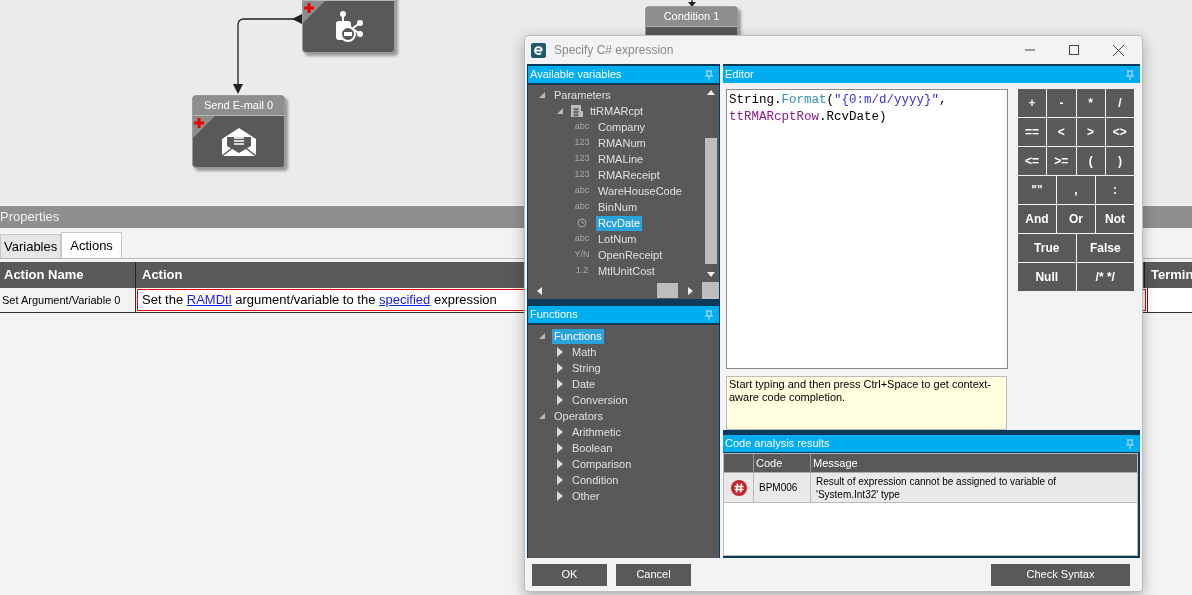 This screenshot has width=1192, height=595. Describe the element at coordinates (653, 574) in the screenshot. I see `dialog-button: Cancel` at that location.